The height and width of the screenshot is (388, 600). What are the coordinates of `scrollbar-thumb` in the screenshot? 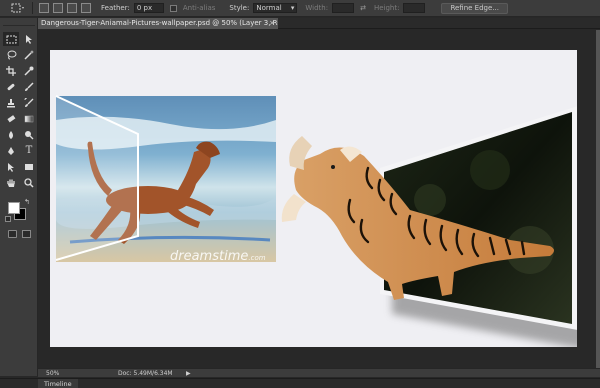 It's located at (598, 199).